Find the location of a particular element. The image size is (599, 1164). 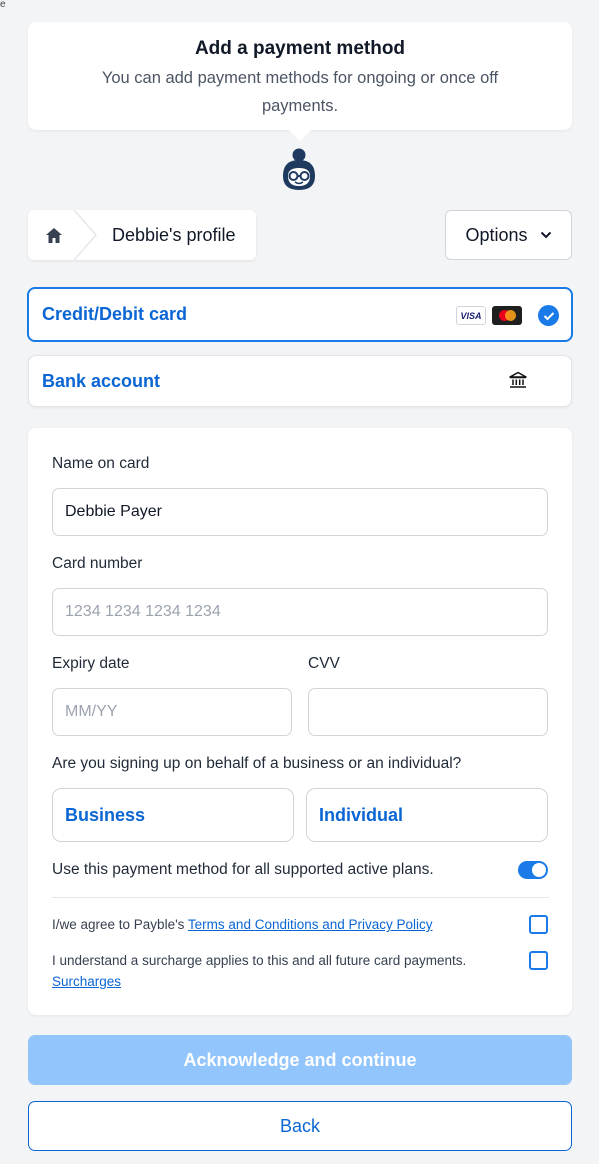

name-on-card-label: Name on card is located at coordinates (101, 463).